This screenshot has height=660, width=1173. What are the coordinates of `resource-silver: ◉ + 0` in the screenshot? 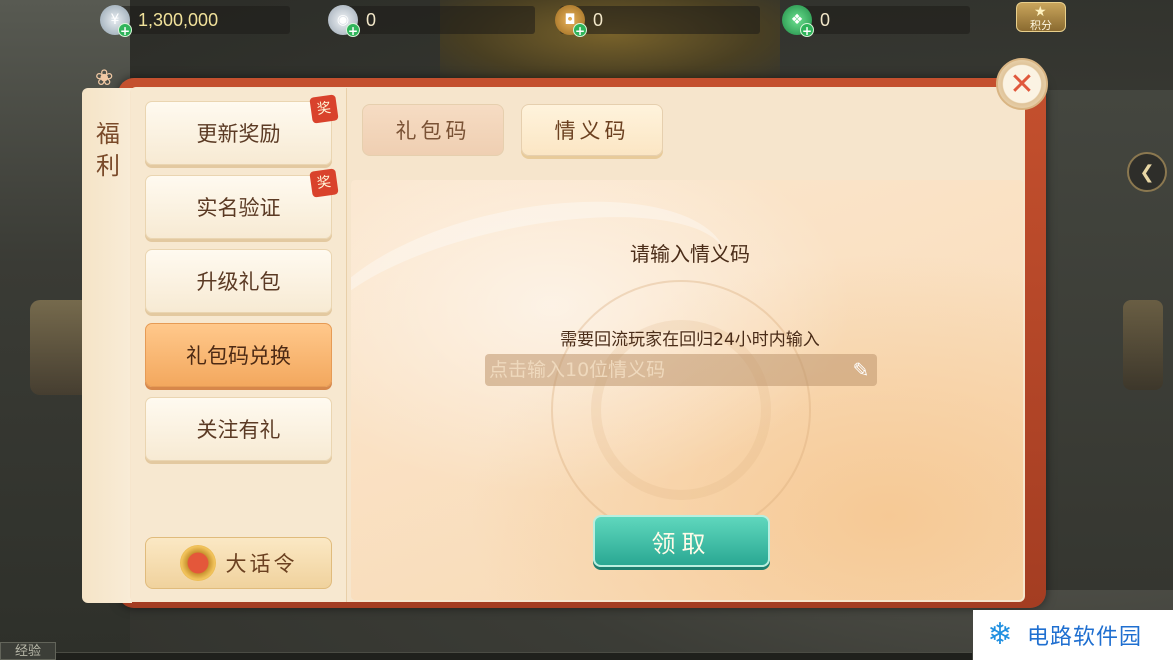 It's located at (352, 21).